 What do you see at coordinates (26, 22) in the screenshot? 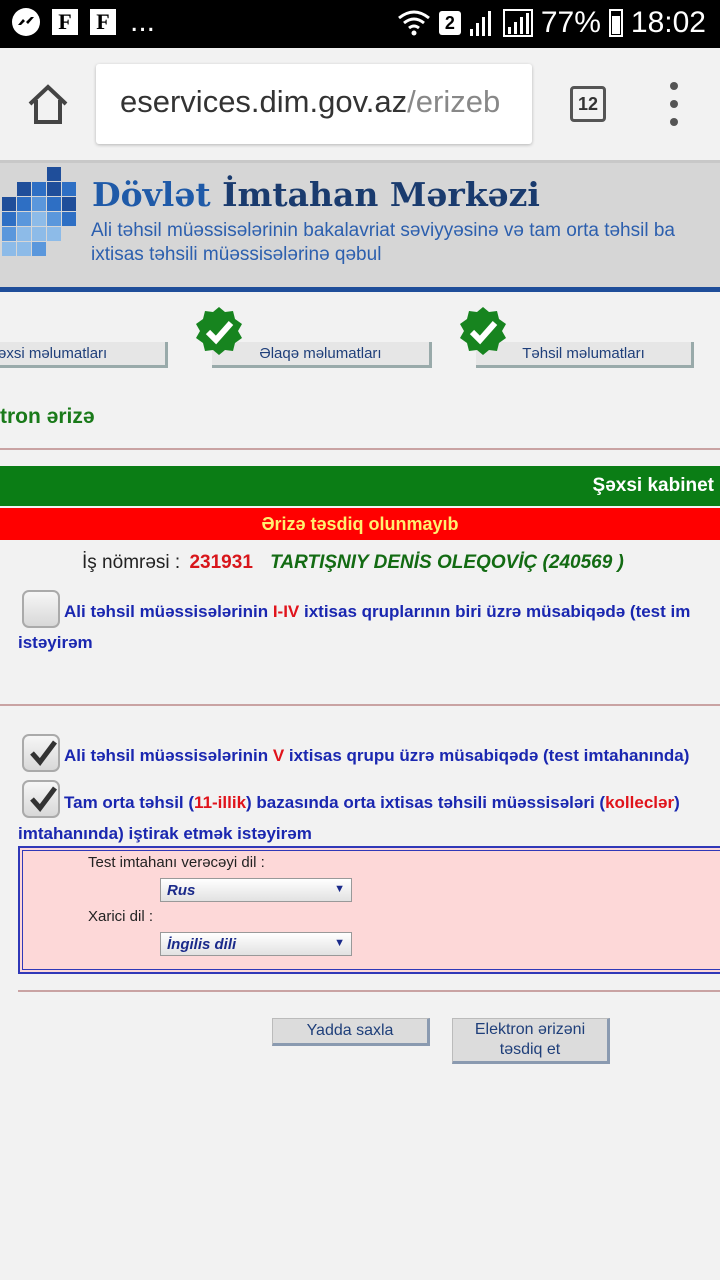
I see `messenger-icon` at bounding box center [26, 22].